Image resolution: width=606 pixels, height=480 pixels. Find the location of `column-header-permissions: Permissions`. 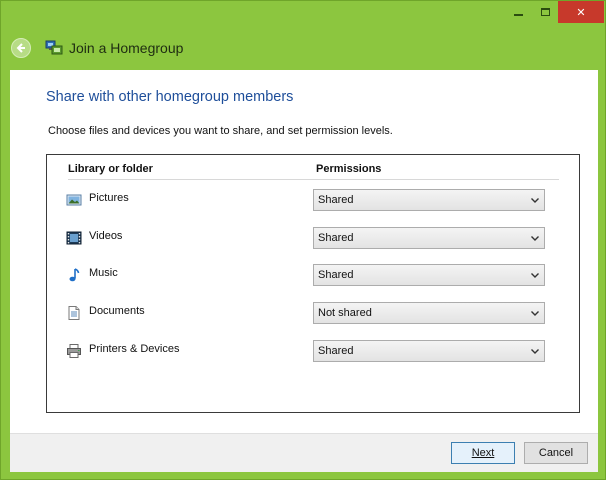

column-header-permissions: Permissions is located at coordinates (349, 169).